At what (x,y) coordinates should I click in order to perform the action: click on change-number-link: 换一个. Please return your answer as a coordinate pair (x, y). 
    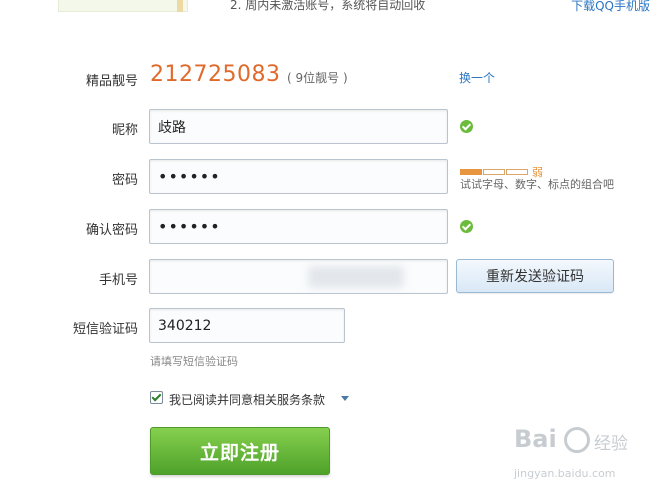
    Looking at the image, I should click on (477, 77).